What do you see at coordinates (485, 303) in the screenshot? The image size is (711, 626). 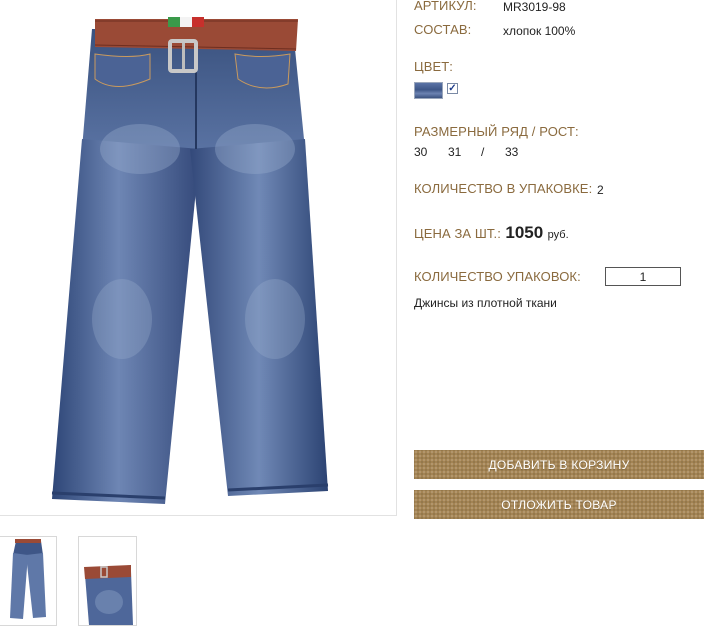 I see `product-description: Джинсы из плотной ткани` at bounding box center [485, 303].